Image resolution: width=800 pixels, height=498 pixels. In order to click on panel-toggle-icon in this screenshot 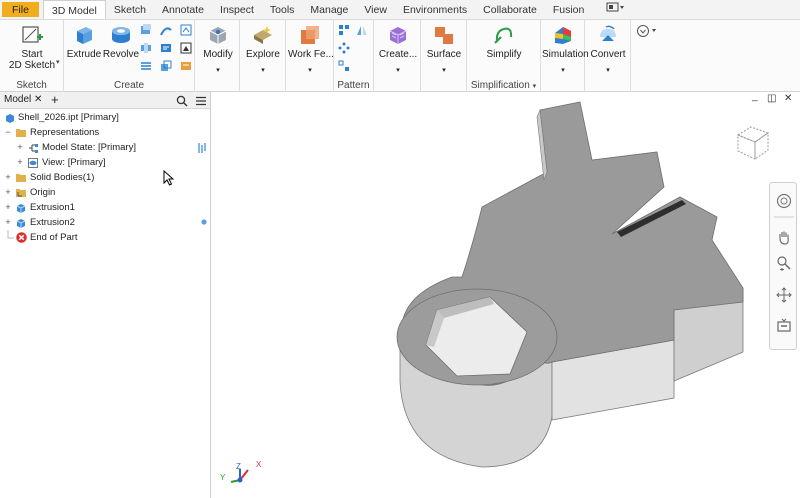, I will do `click(616, 9)`.